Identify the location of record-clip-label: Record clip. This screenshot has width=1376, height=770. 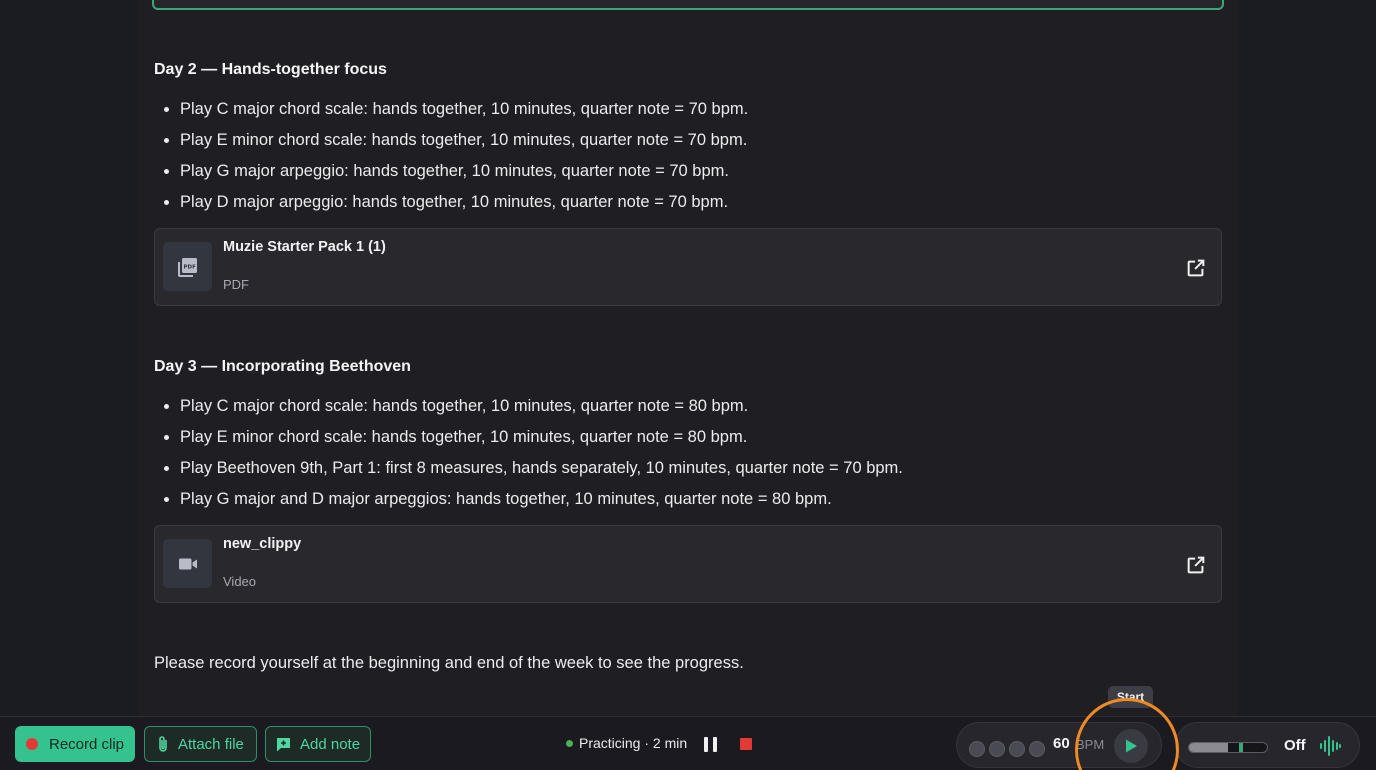
(87, 744).